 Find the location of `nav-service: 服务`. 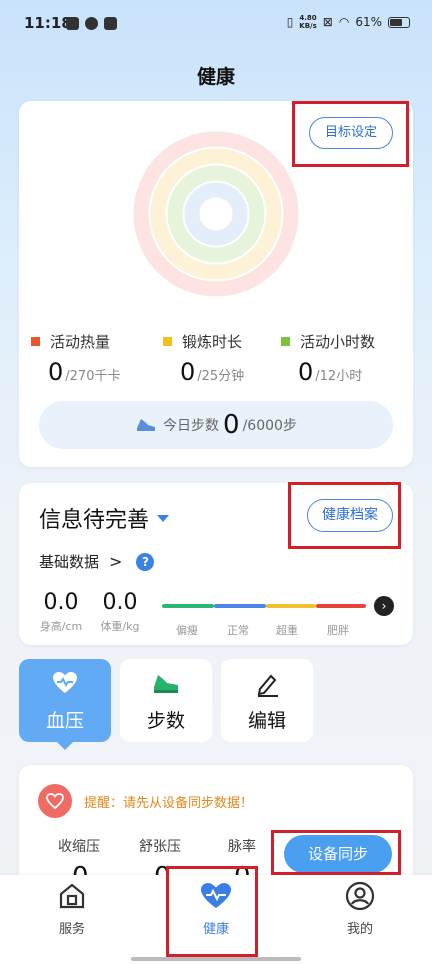

nav-service: 服务 is located at coordinates (72, 908).